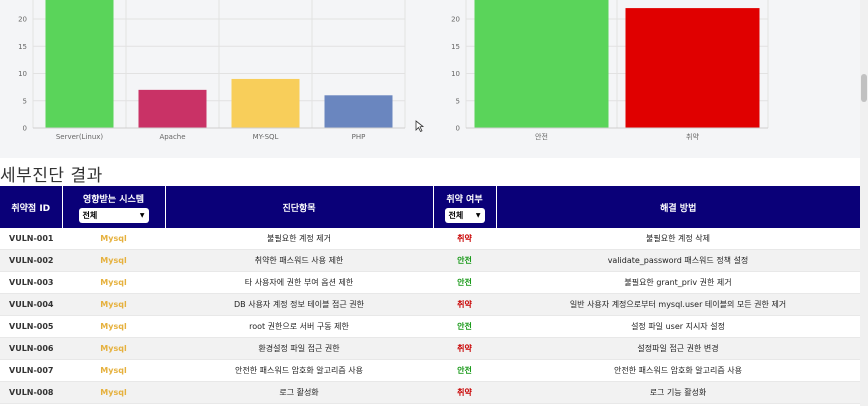  What do you see at coordinates (541, 136) in the screenshot?
I see `x-tick-label: 안전` at bounding box center [541, 136].